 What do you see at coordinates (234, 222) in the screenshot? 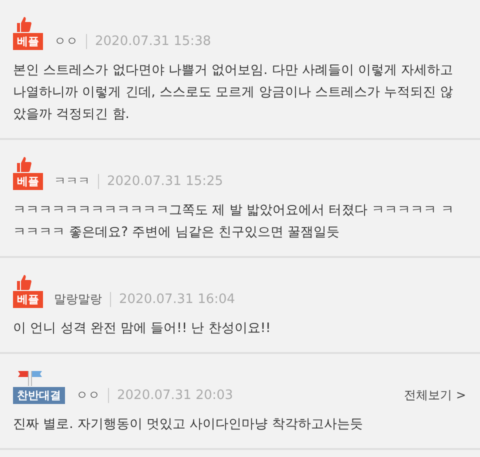
I see `comment-text: ㅋㅋㅋㅋㅋㅋㅋㅋㅋㅋㅋㅋ그쪽도 제 발 밟았어요에서 터졌다 ㅋㅋㅋㅋㅋ ㅋㅋㅋㅋㅋ 좋은데요? 주변에 님같은 친구있으면 꿀잼일듯` at bounding box center [234, 222].